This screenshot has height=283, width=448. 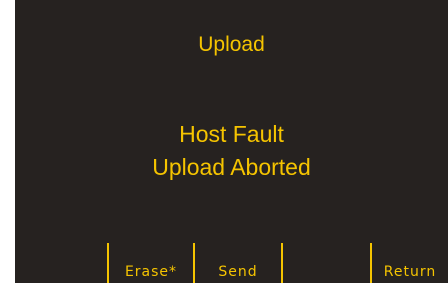 What do you see at coordinates (410, 272) in the screenshot?
I see `return-softkey: Return` at bounding box center [410, 272].